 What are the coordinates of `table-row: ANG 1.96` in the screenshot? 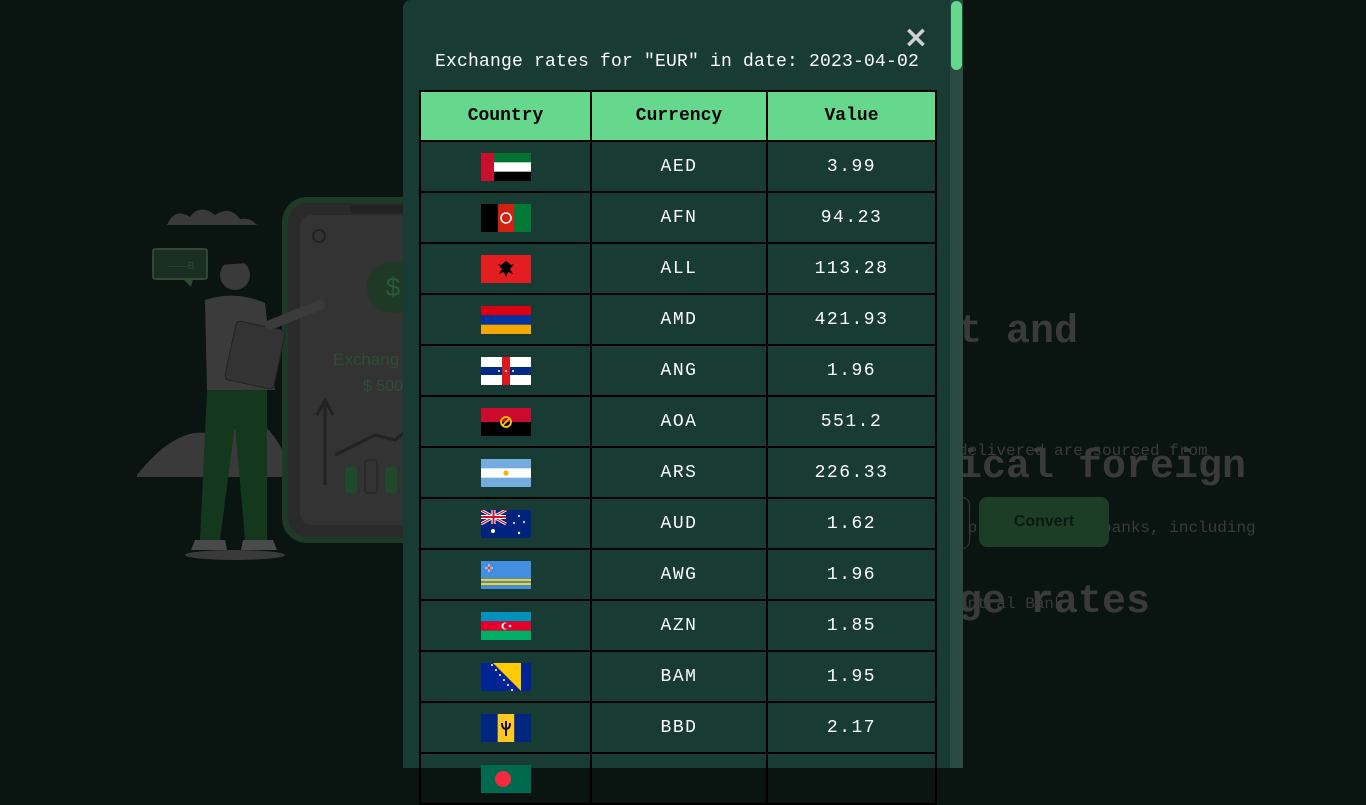 It's located at (678, 370).